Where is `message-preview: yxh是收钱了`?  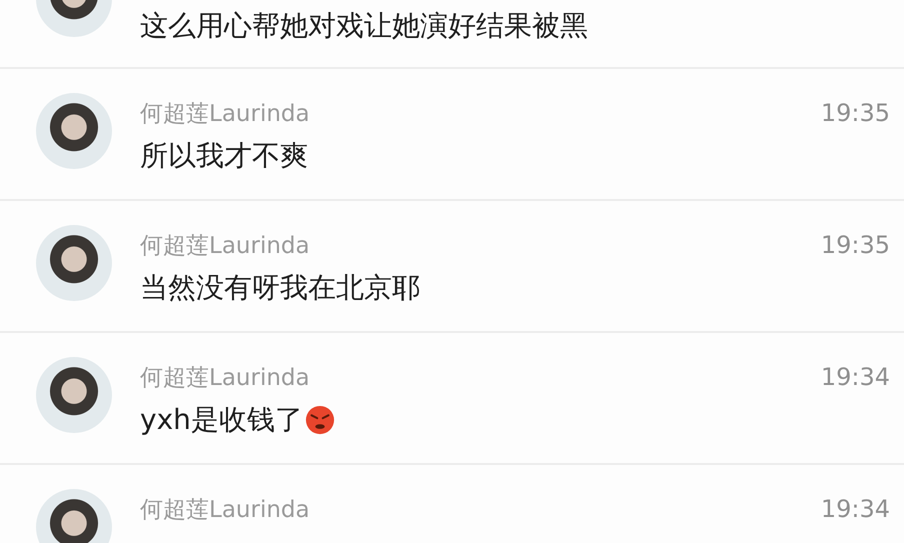 message-preview: yxh是收钱了 is located at coordinates (221, 420).